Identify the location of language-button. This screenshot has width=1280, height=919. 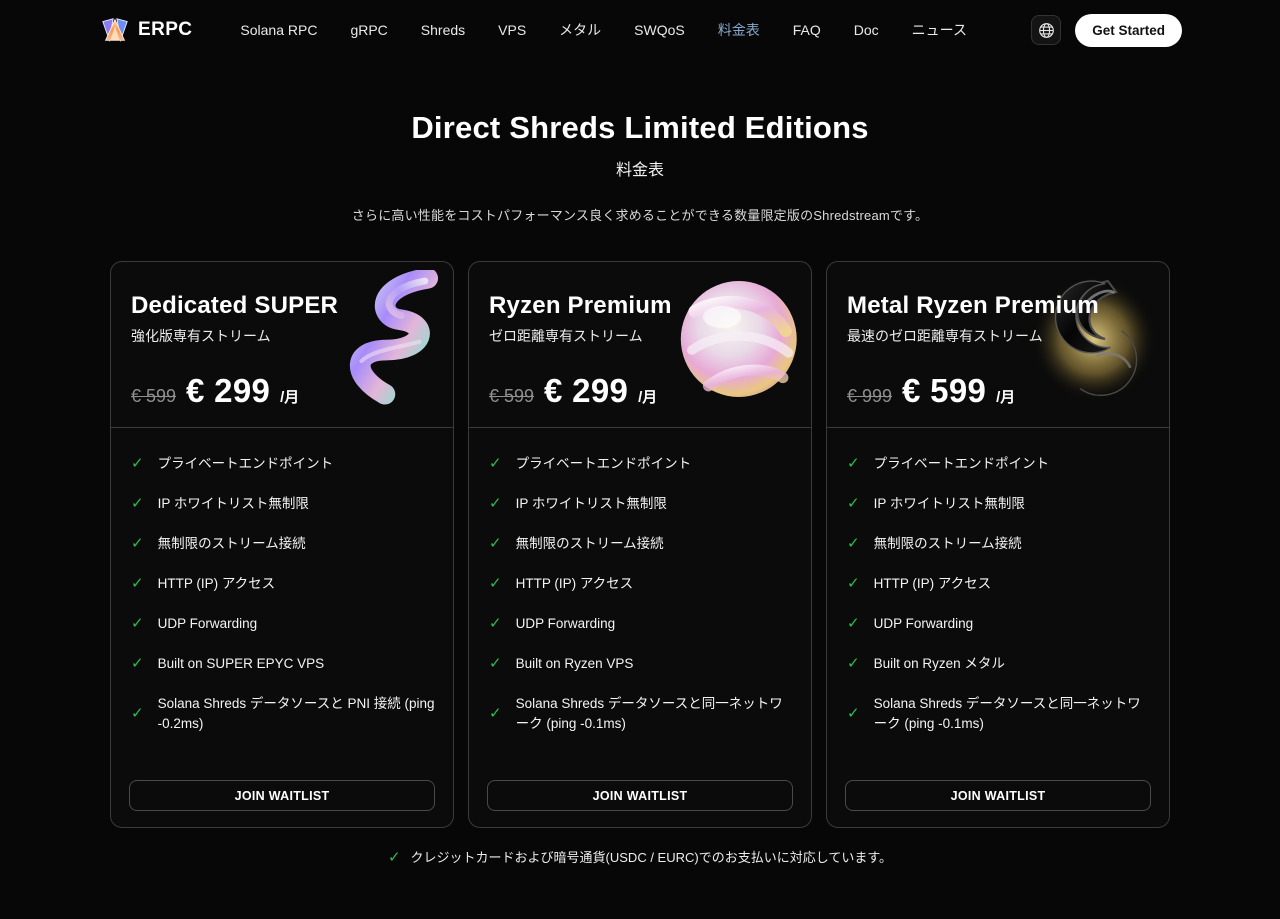
(1046, 30).